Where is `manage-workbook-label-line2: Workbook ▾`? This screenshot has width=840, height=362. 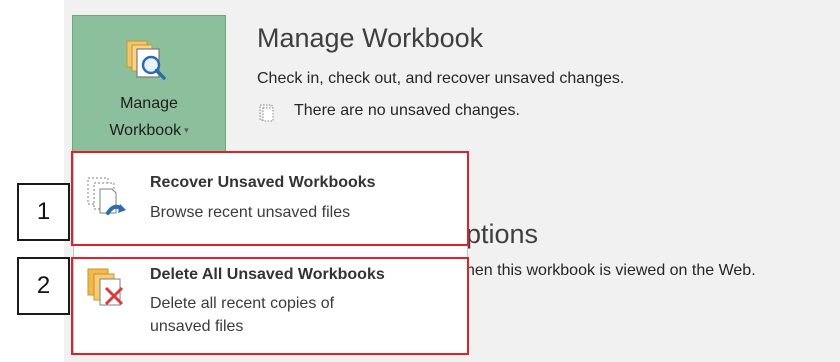
manage-workbook-label-line2: Workbook ▾ is located at coordinates (149, 130).